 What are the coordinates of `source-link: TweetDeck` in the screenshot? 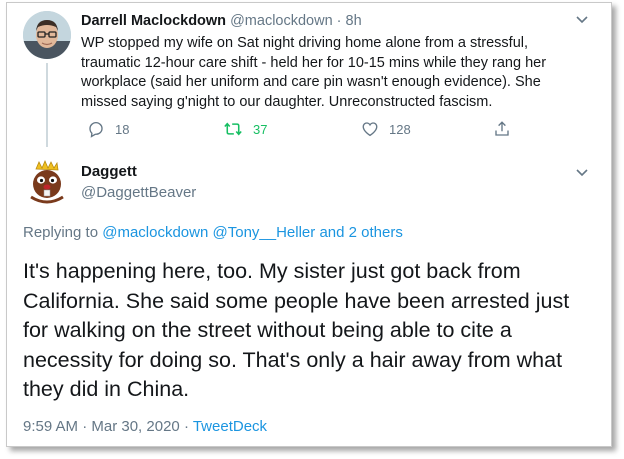 It's located at (230, 426).